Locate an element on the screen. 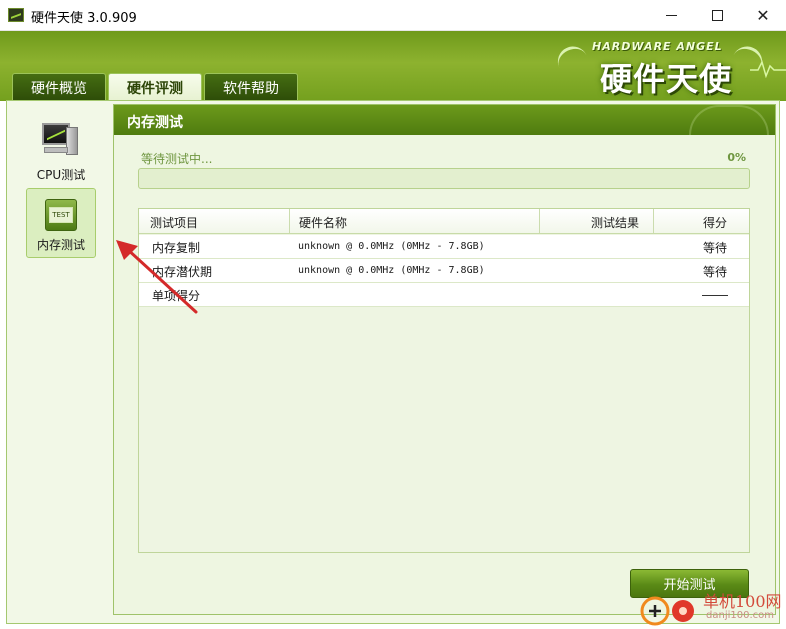 The height and width of the screenshot is (629, 786). test-chip-icon: TEST is located at coordinates (61, 215).